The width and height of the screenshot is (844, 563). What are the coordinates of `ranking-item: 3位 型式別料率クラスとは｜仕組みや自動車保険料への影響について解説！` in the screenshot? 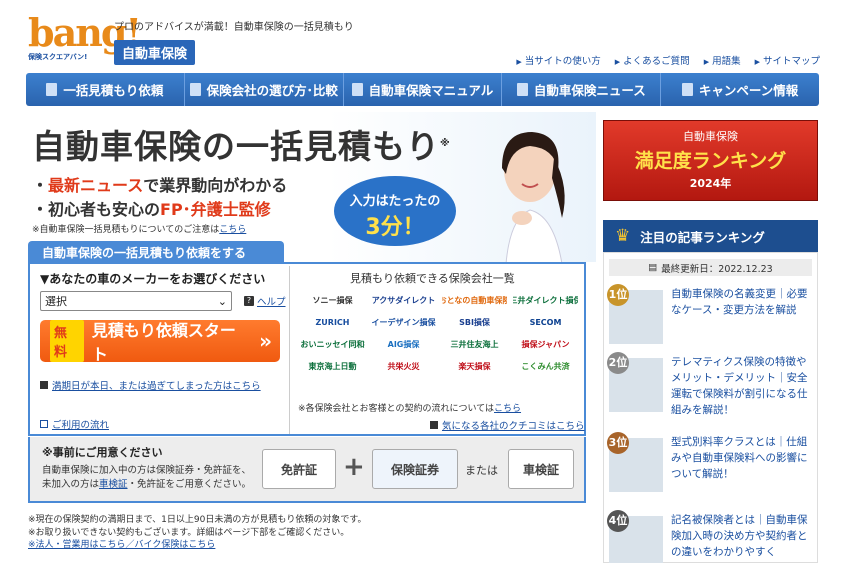 It's located at (709, 466).